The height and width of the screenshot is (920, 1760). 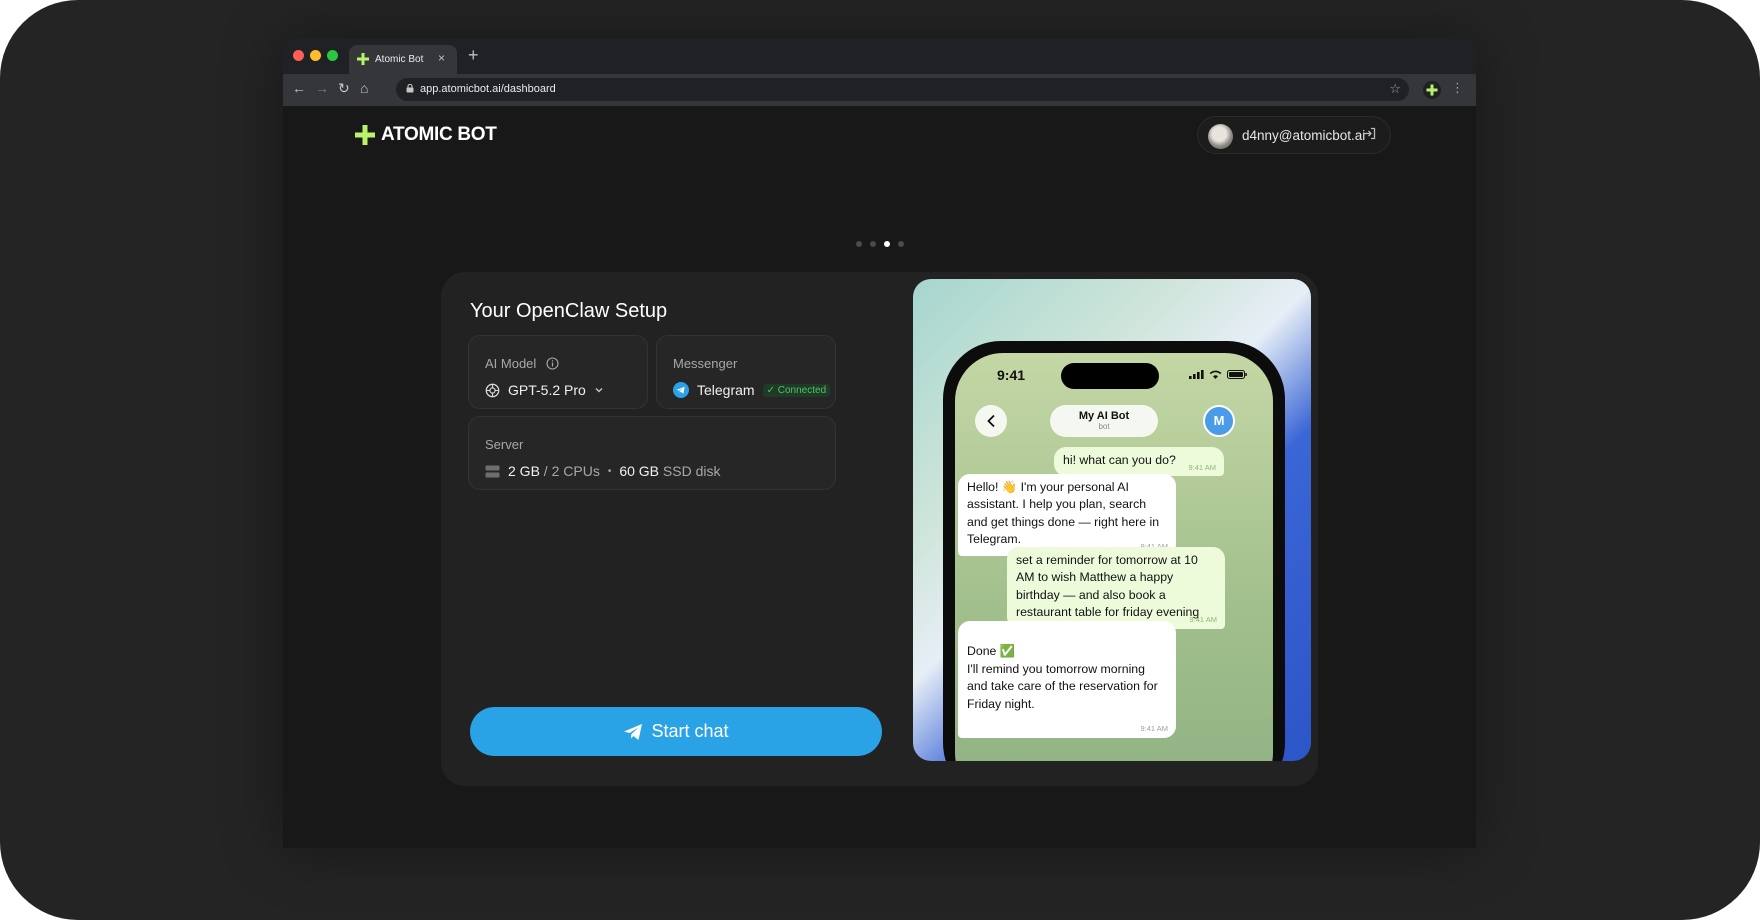 I want to click on chevron-down-icon, so click(x=599, y=390).